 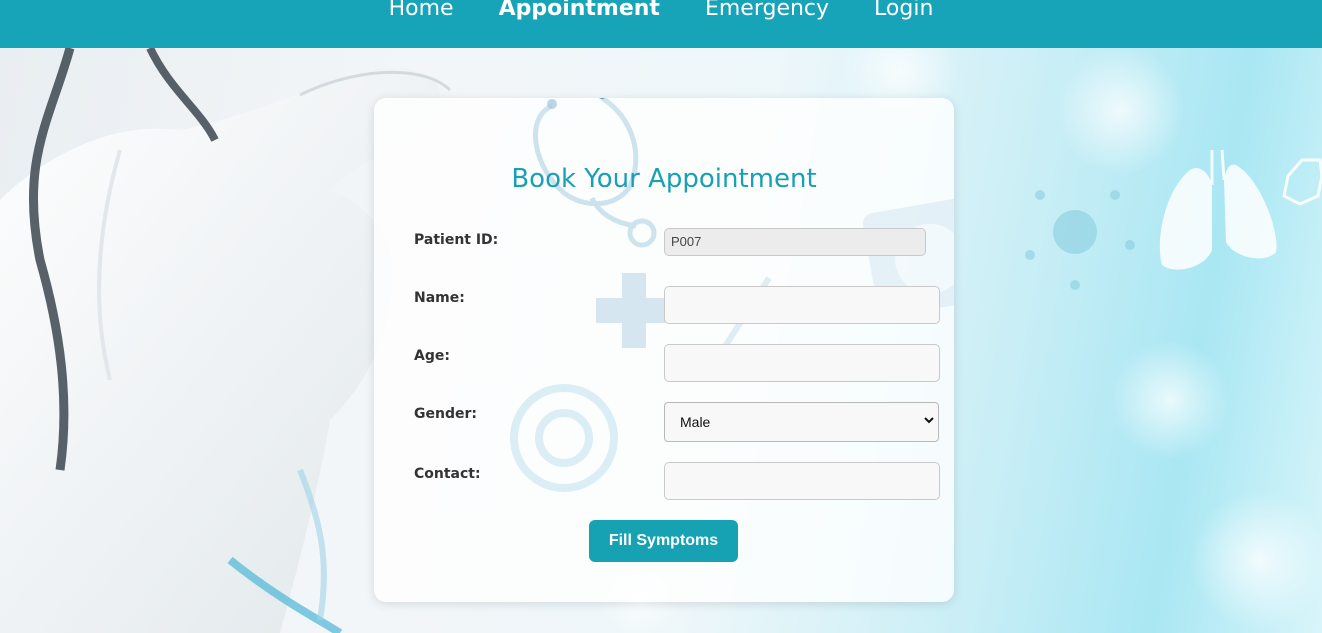 I want to click on contact-label: Contact:, so click(x=447, y=474).